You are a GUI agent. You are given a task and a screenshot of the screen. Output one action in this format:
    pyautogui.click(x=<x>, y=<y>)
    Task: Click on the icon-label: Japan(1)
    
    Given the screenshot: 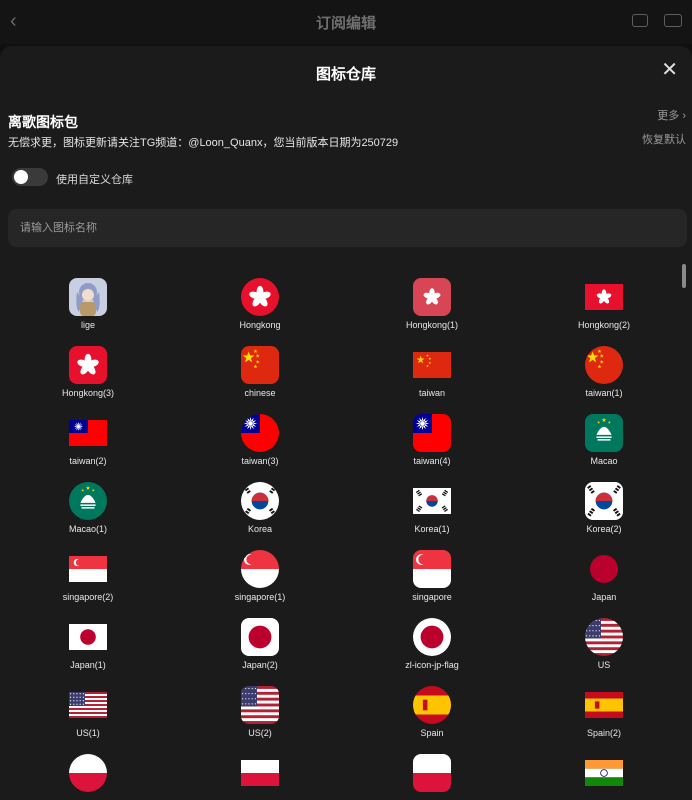 What is the action you would take?
    pyautogui.click(x=88, y=665)
    